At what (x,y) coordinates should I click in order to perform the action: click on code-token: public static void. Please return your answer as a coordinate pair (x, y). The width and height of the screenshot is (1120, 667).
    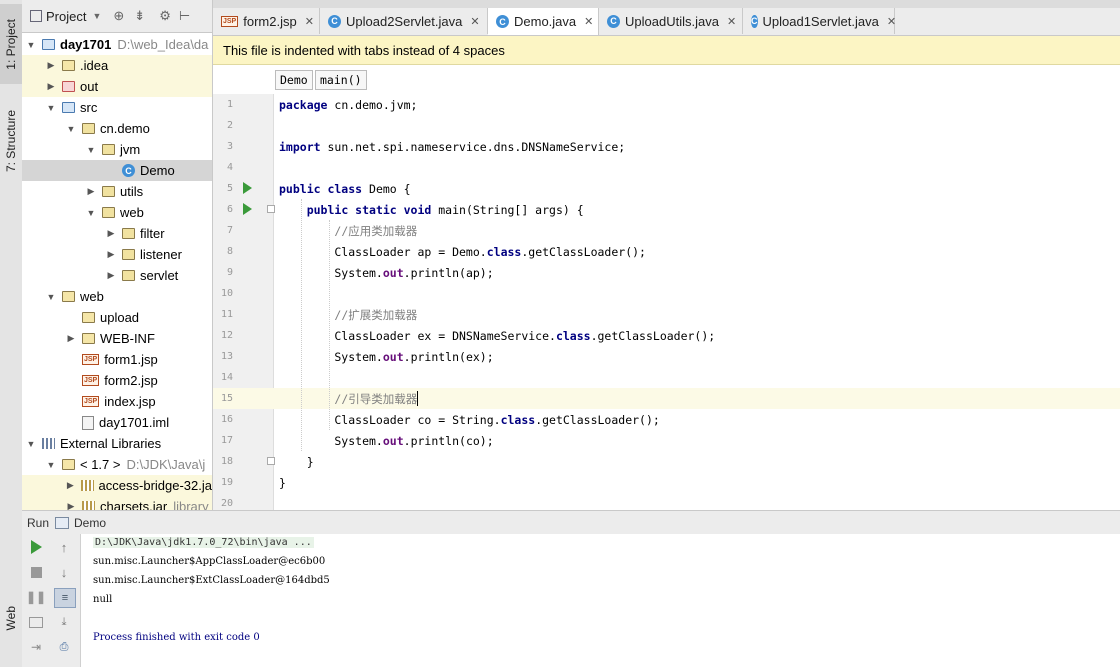
    Looking at the image, I should click on (369, 209).